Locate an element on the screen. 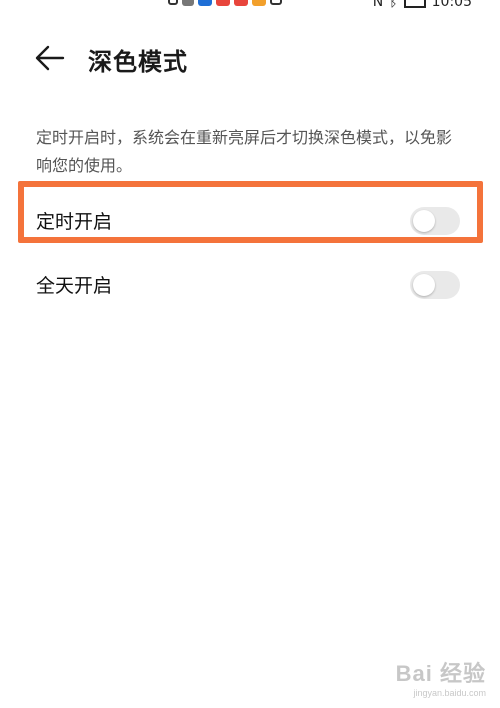  back-button is located at coordinates (50, 58).